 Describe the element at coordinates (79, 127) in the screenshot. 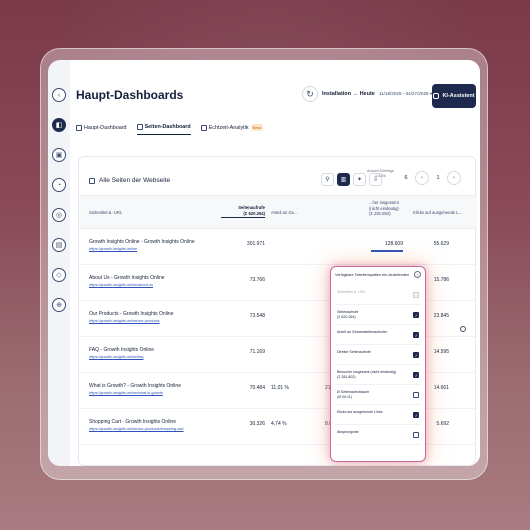

I see `dashboard-tab-icon` at that location.